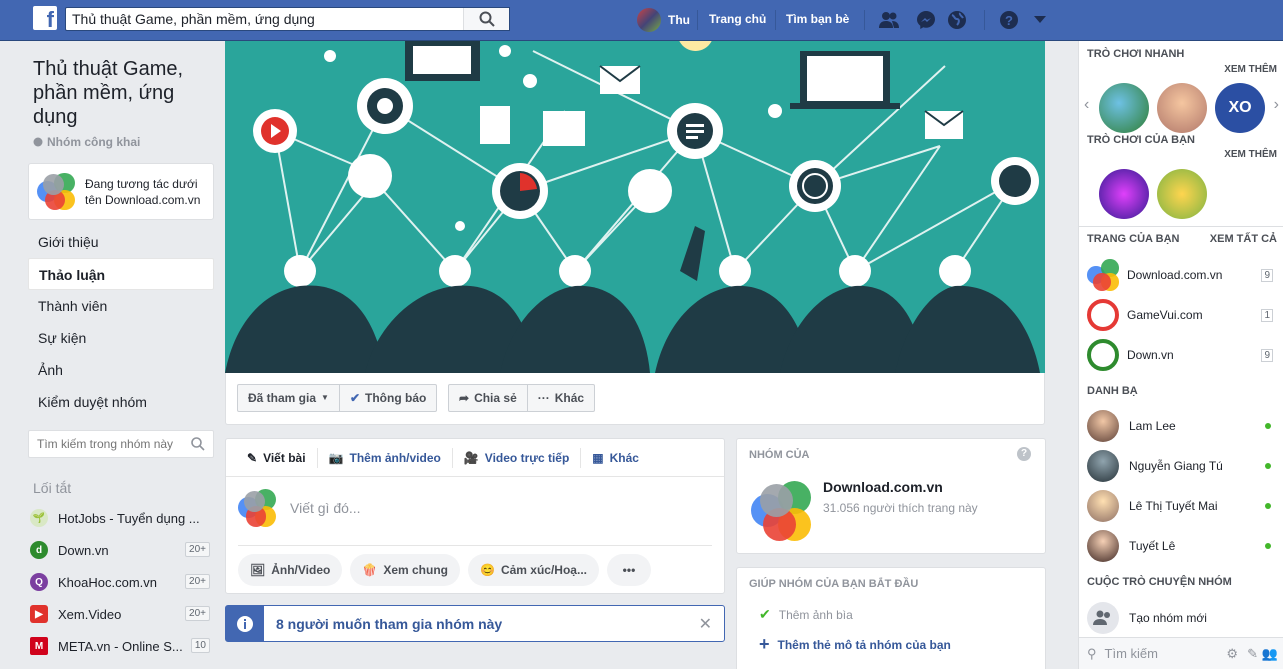 The width and height of the screenshot is (1283, 669). I want to click on game-pet-icon, so click(1182, 108).